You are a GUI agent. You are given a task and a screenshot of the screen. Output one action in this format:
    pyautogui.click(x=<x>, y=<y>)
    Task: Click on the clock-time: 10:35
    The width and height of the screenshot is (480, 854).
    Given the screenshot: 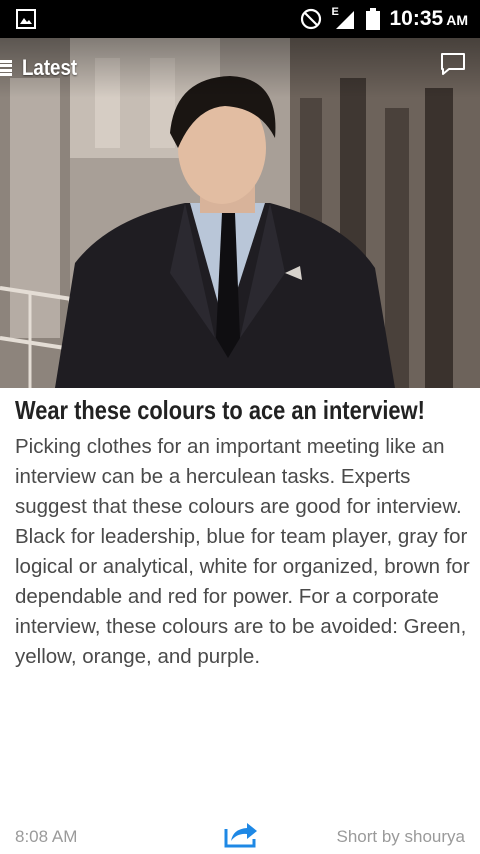 What is the action you would take?
    pyautogui.click(x=416, y=18)
    